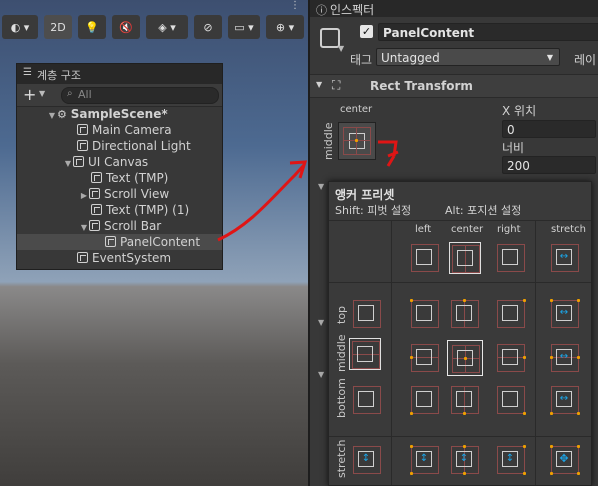 Image resolution: width=598 pixels, height=486 pixels. What do you see at coordinates (261, 202) in the screenshot?
I see `annotation-arrow` at bounding box center [261, 202].